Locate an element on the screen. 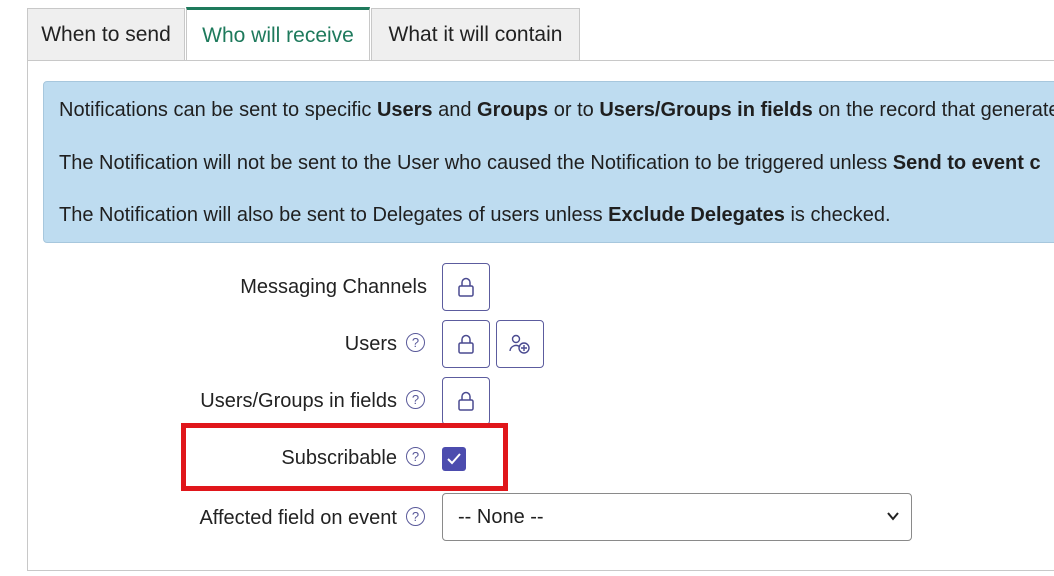 This screenshot has width=1054, height=576. users-groups-in-fields-label: Users/Groups in fields is located at coordinates (298, 401).